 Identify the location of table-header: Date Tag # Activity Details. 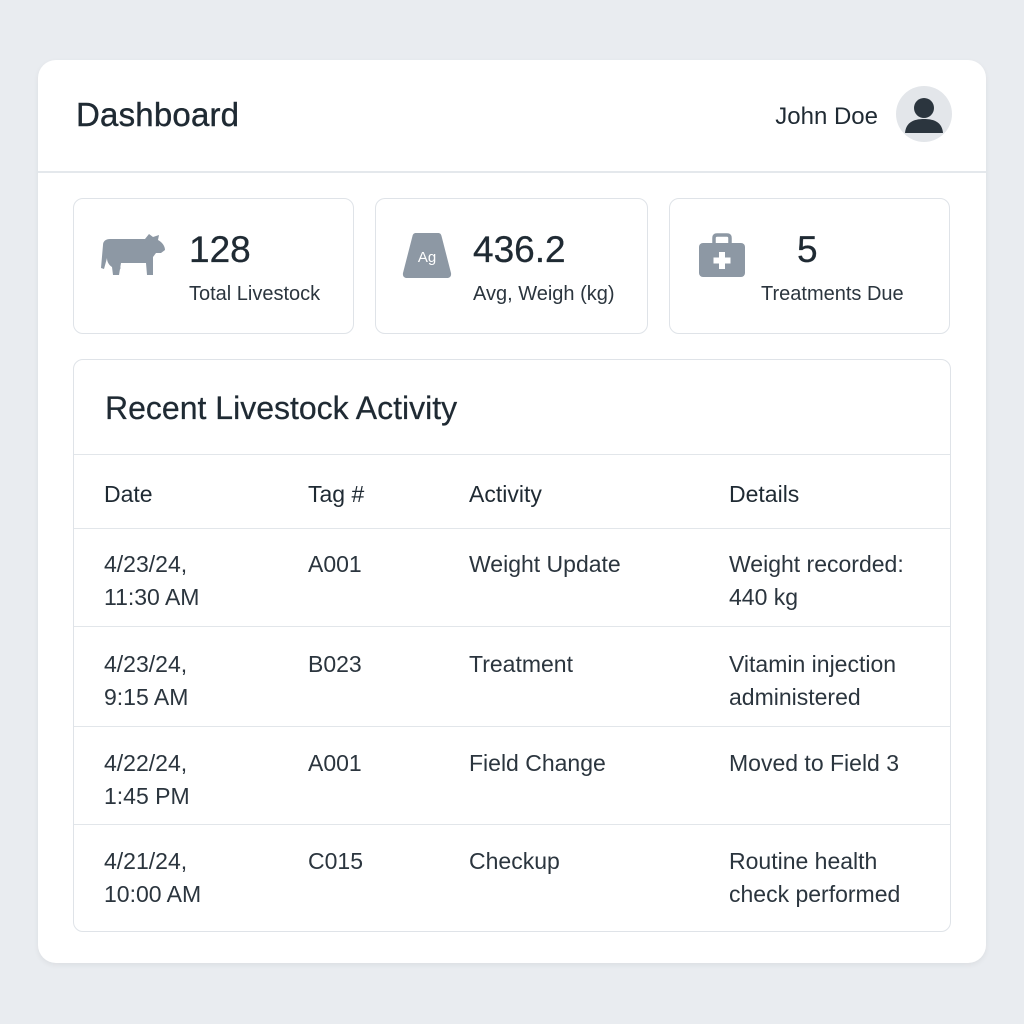
(512, 491).